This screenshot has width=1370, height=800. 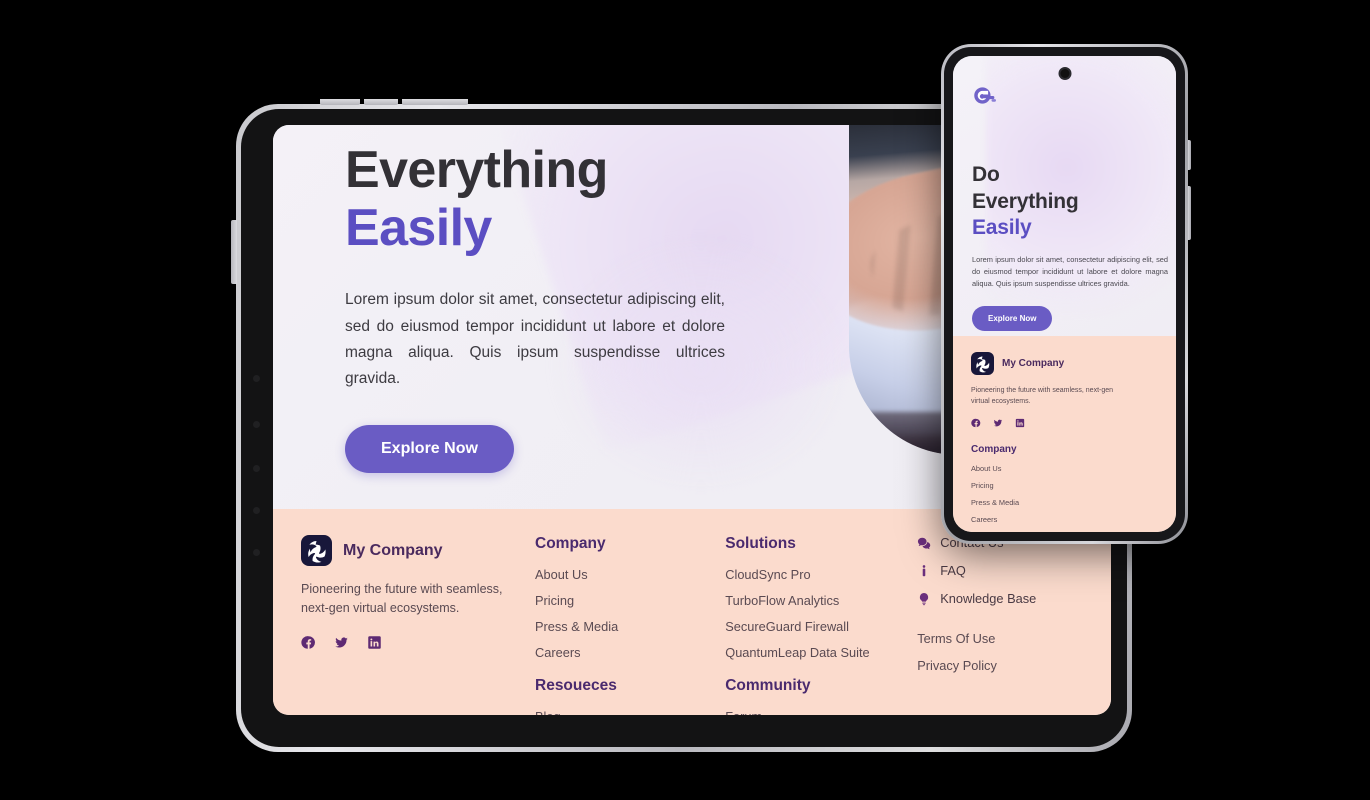 I want to click on info-icon, so click(x=924, y=570).